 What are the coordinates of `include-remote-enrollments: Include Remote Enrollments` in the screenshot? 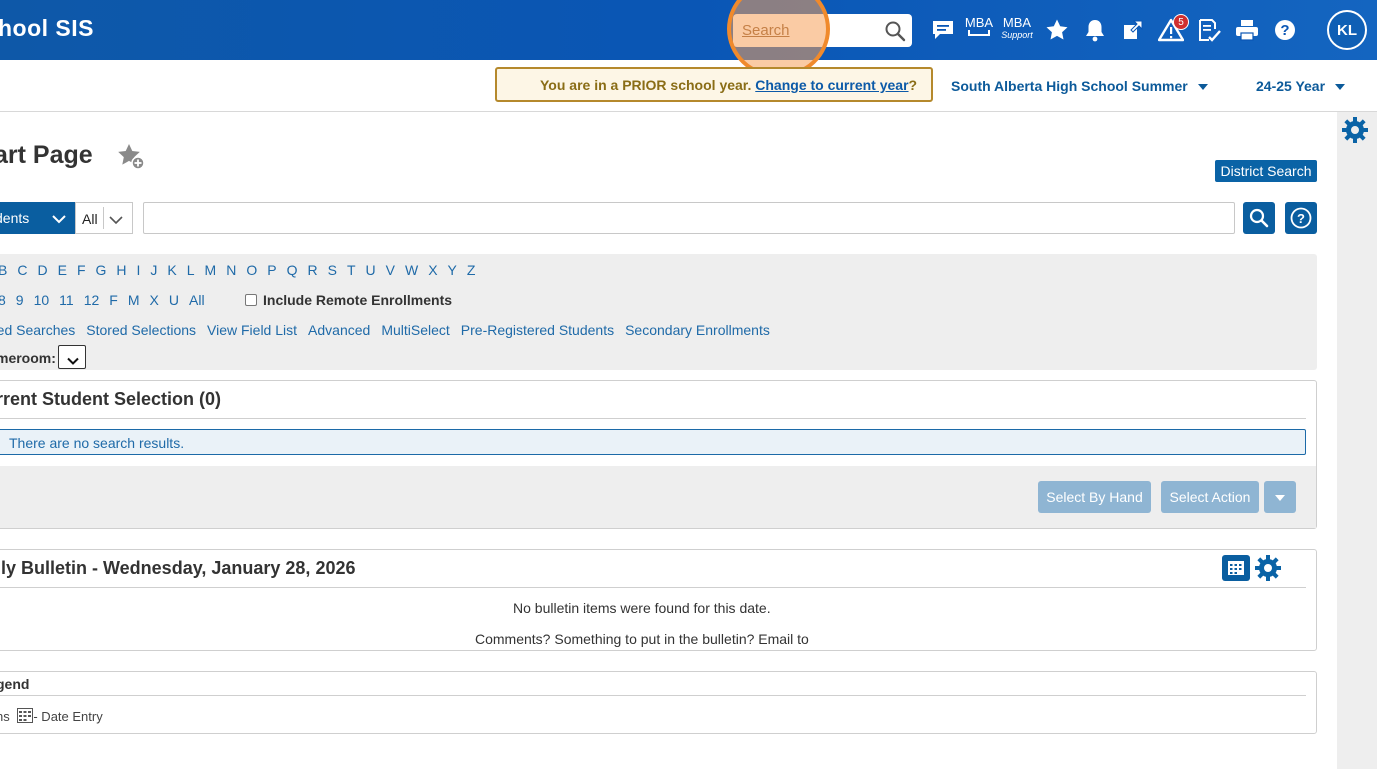 It's located at (348, 300).